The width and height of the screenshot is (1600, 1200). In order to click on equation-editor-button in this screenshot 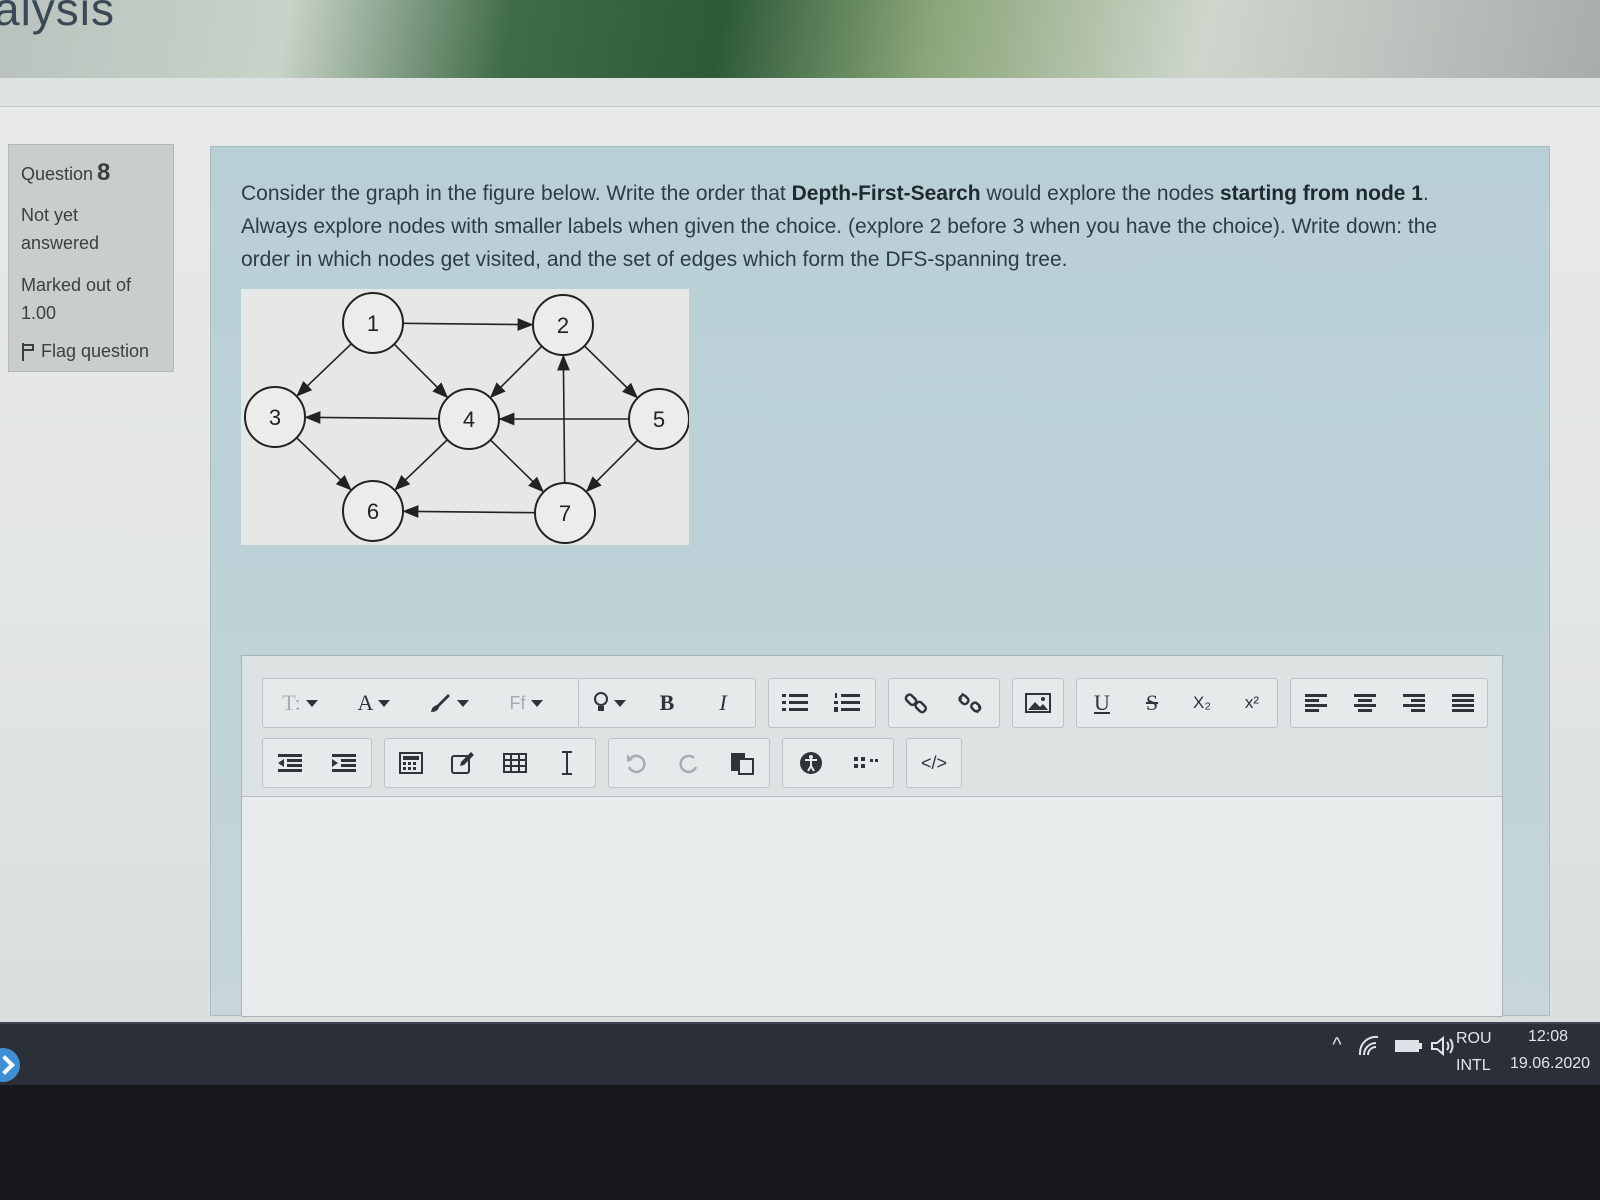, I will do `click(411, 763)`.